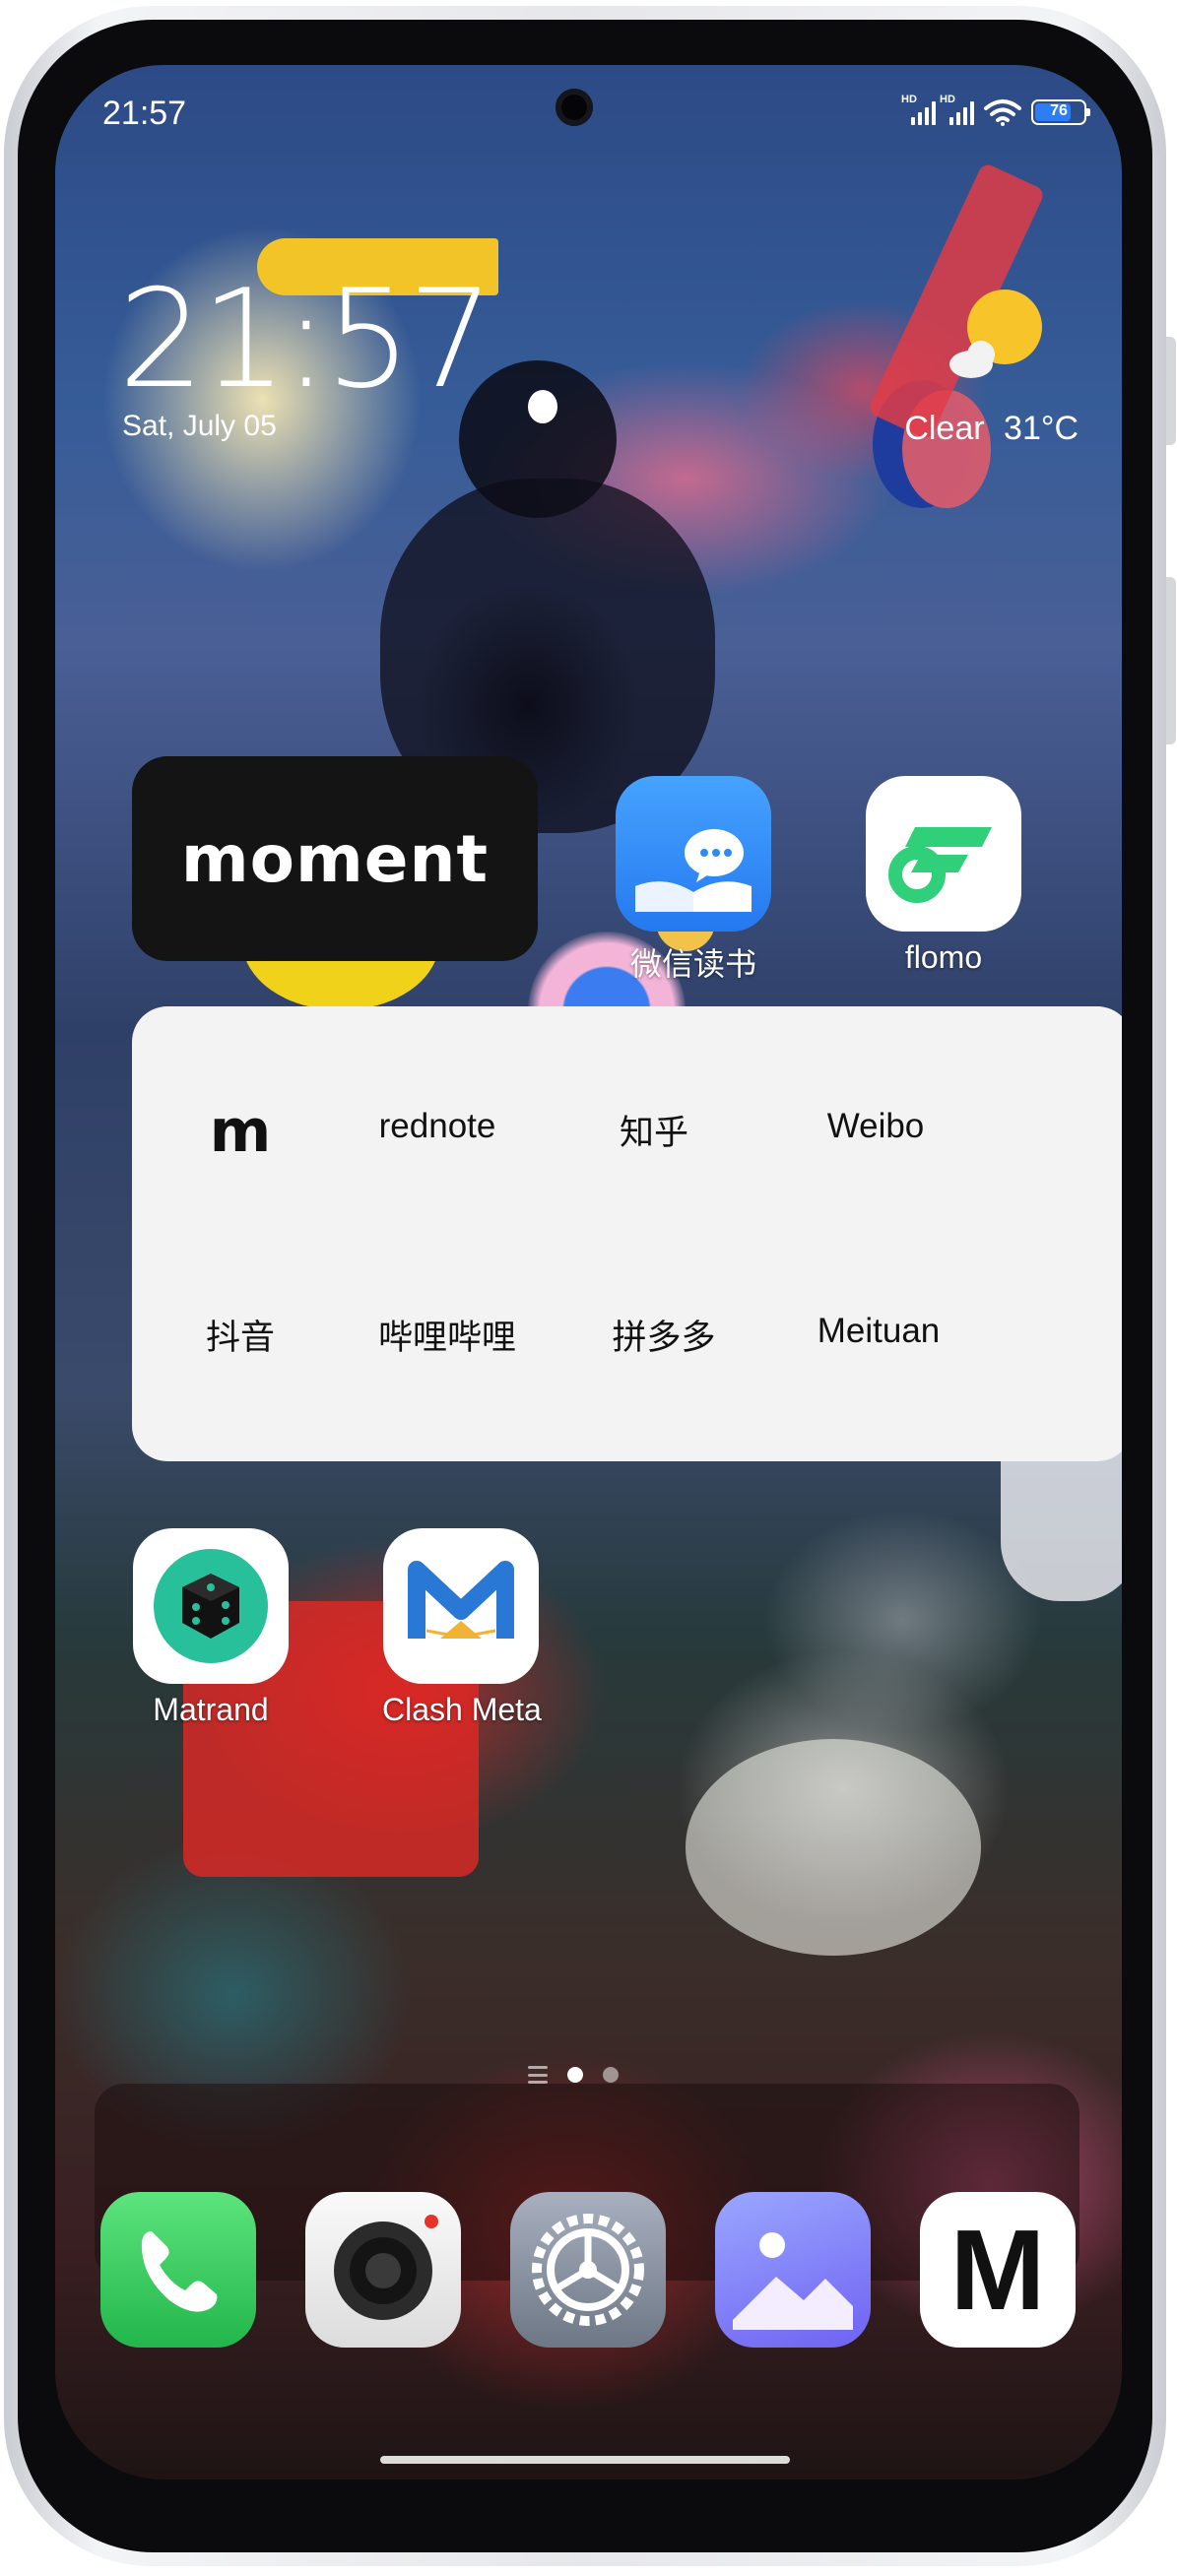 The height and width of the screenshot is (2576, 1177). I want to click on flomo-icon, so click(943, 854).